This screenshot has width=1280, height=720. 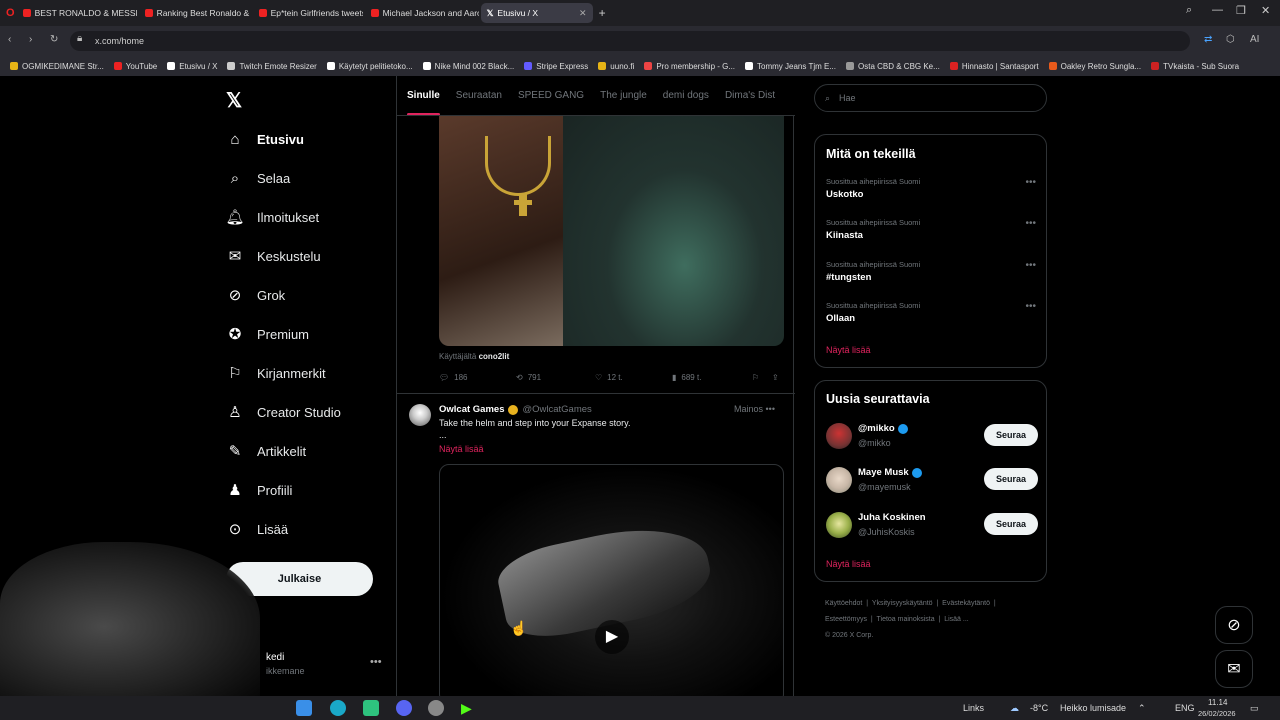 I want to click on ad-author: Owlcat Games @OwlcatGames, so click(x=515, y=409).